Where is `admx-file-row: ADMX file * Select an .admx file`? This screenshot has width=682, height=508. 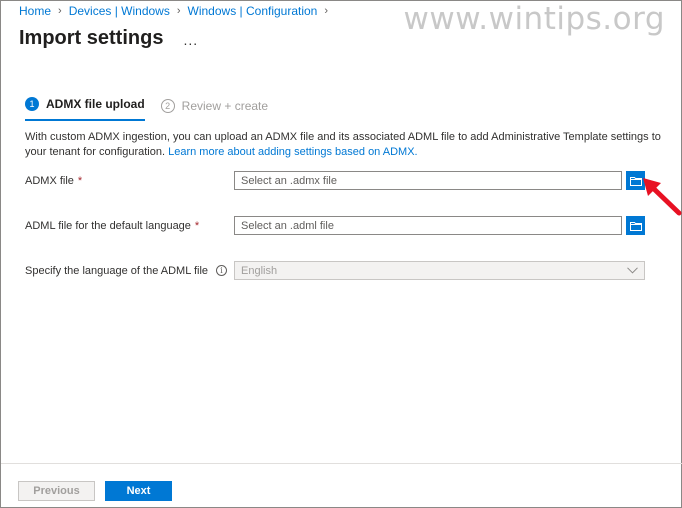 admx-file-row: ADMX file * Select an .admx file is located at coordinates (335, 180).